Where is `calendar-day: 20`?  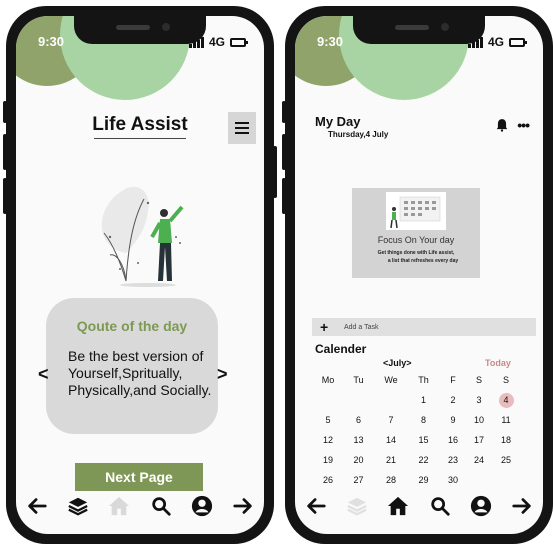 calendar-day: 20 is located at coordinates (358, 460).